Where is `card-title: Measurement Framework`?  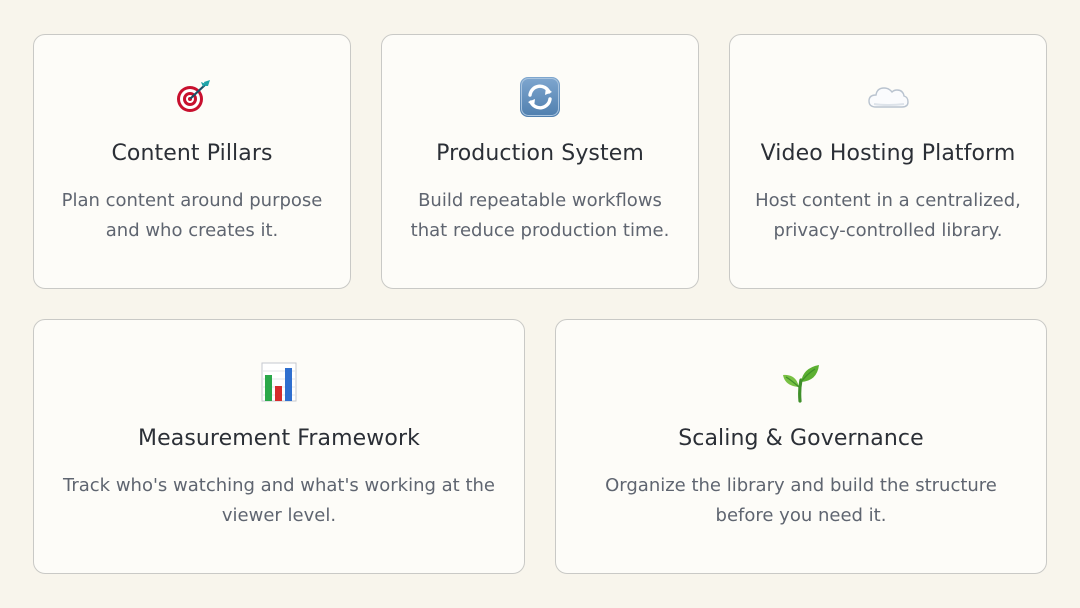 card-title: Measurement Framework is located at coordinates (279, 438).